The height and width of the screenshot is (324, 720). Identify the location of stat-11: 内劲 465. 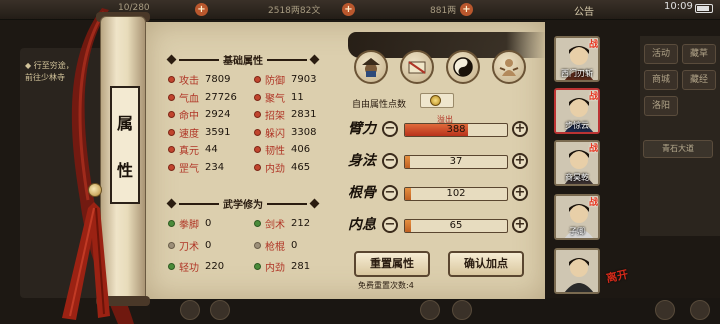
(282, 167).